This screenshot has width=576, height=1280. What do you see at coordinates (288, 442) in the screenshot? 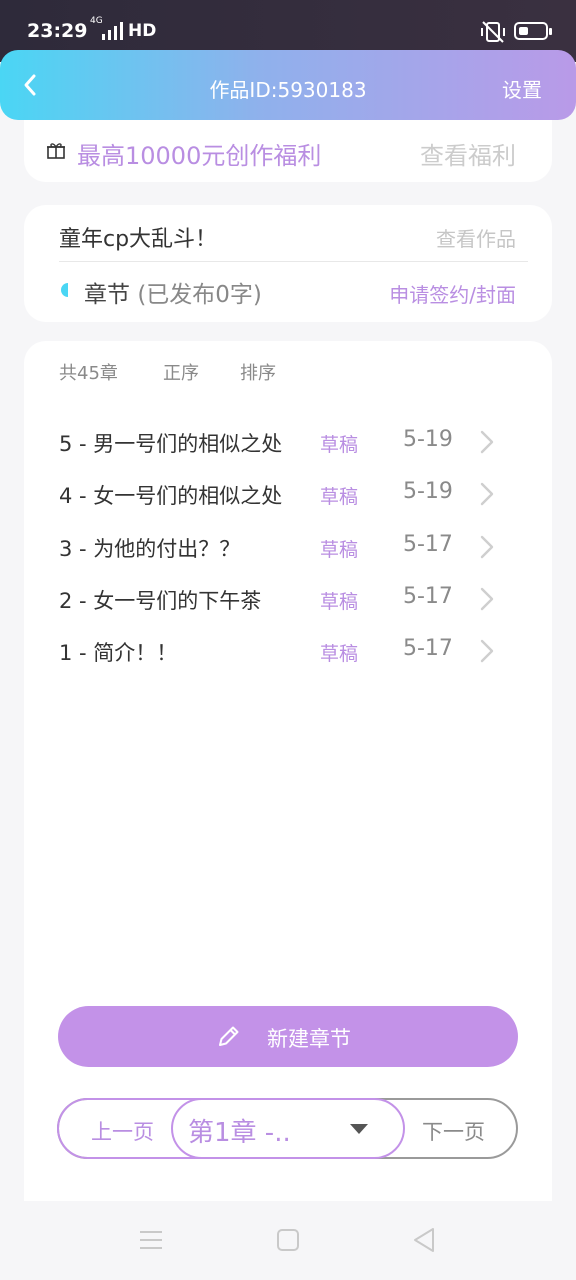
I see `chapter-row: 5 - 男一号们的相似之处 草稿 5-19` at bounding box center [288, 442].